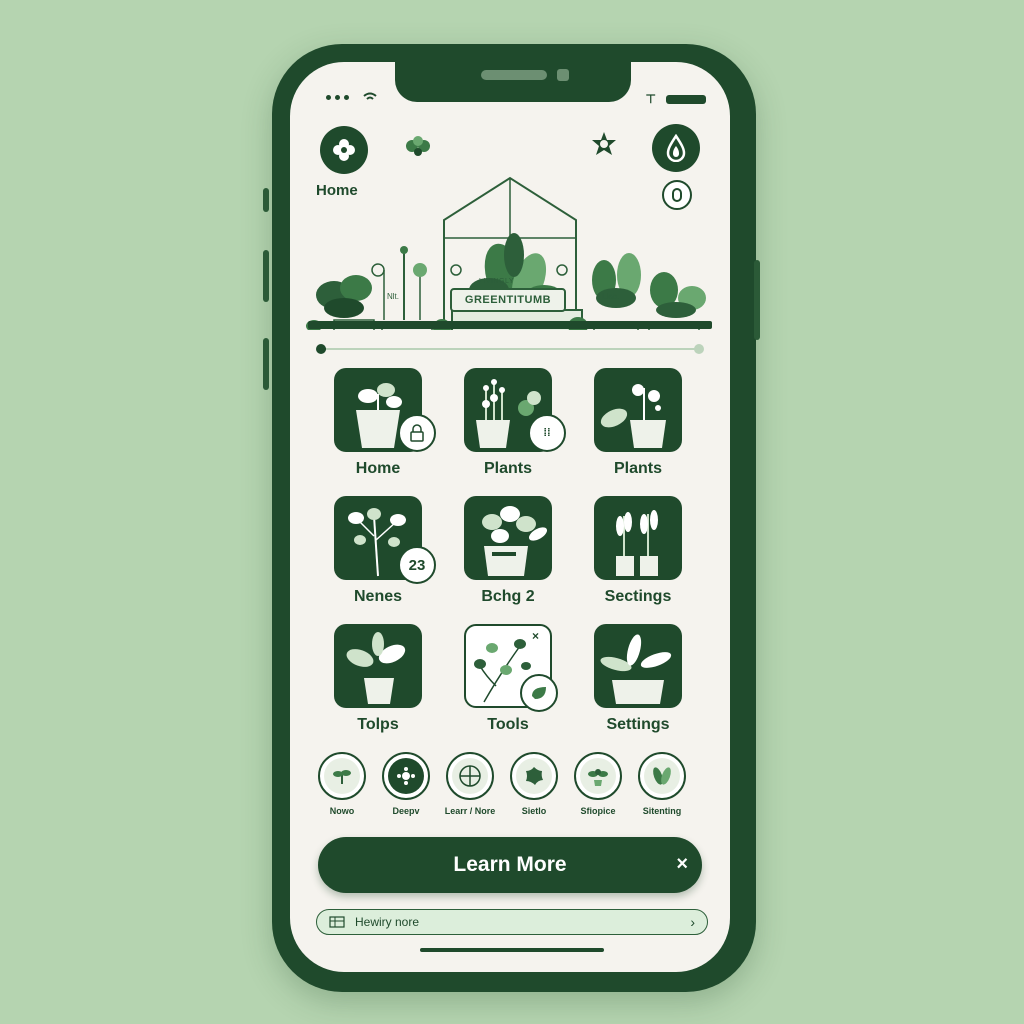 The height and width of the screenshot is (1024, 1024). I want to click on chip-label: Deepv, so click(406, 811).